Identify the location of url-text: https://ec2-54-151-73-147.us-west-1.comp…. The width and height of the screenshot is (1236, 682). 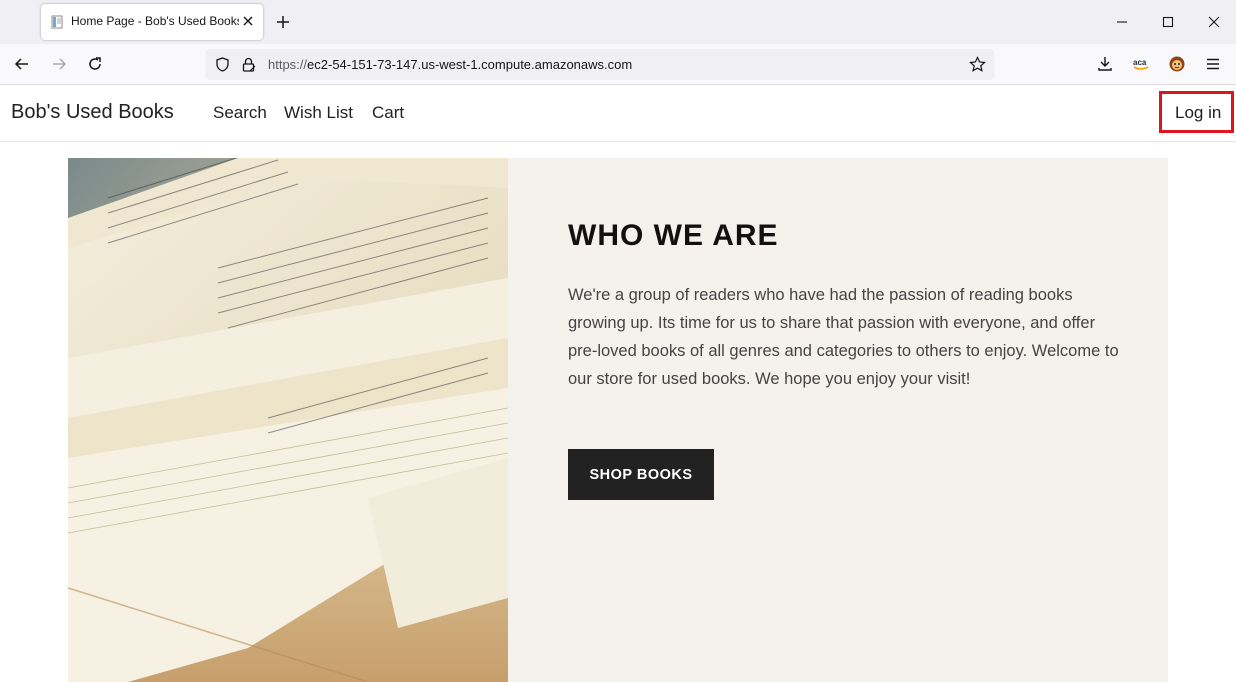
(450, 64).